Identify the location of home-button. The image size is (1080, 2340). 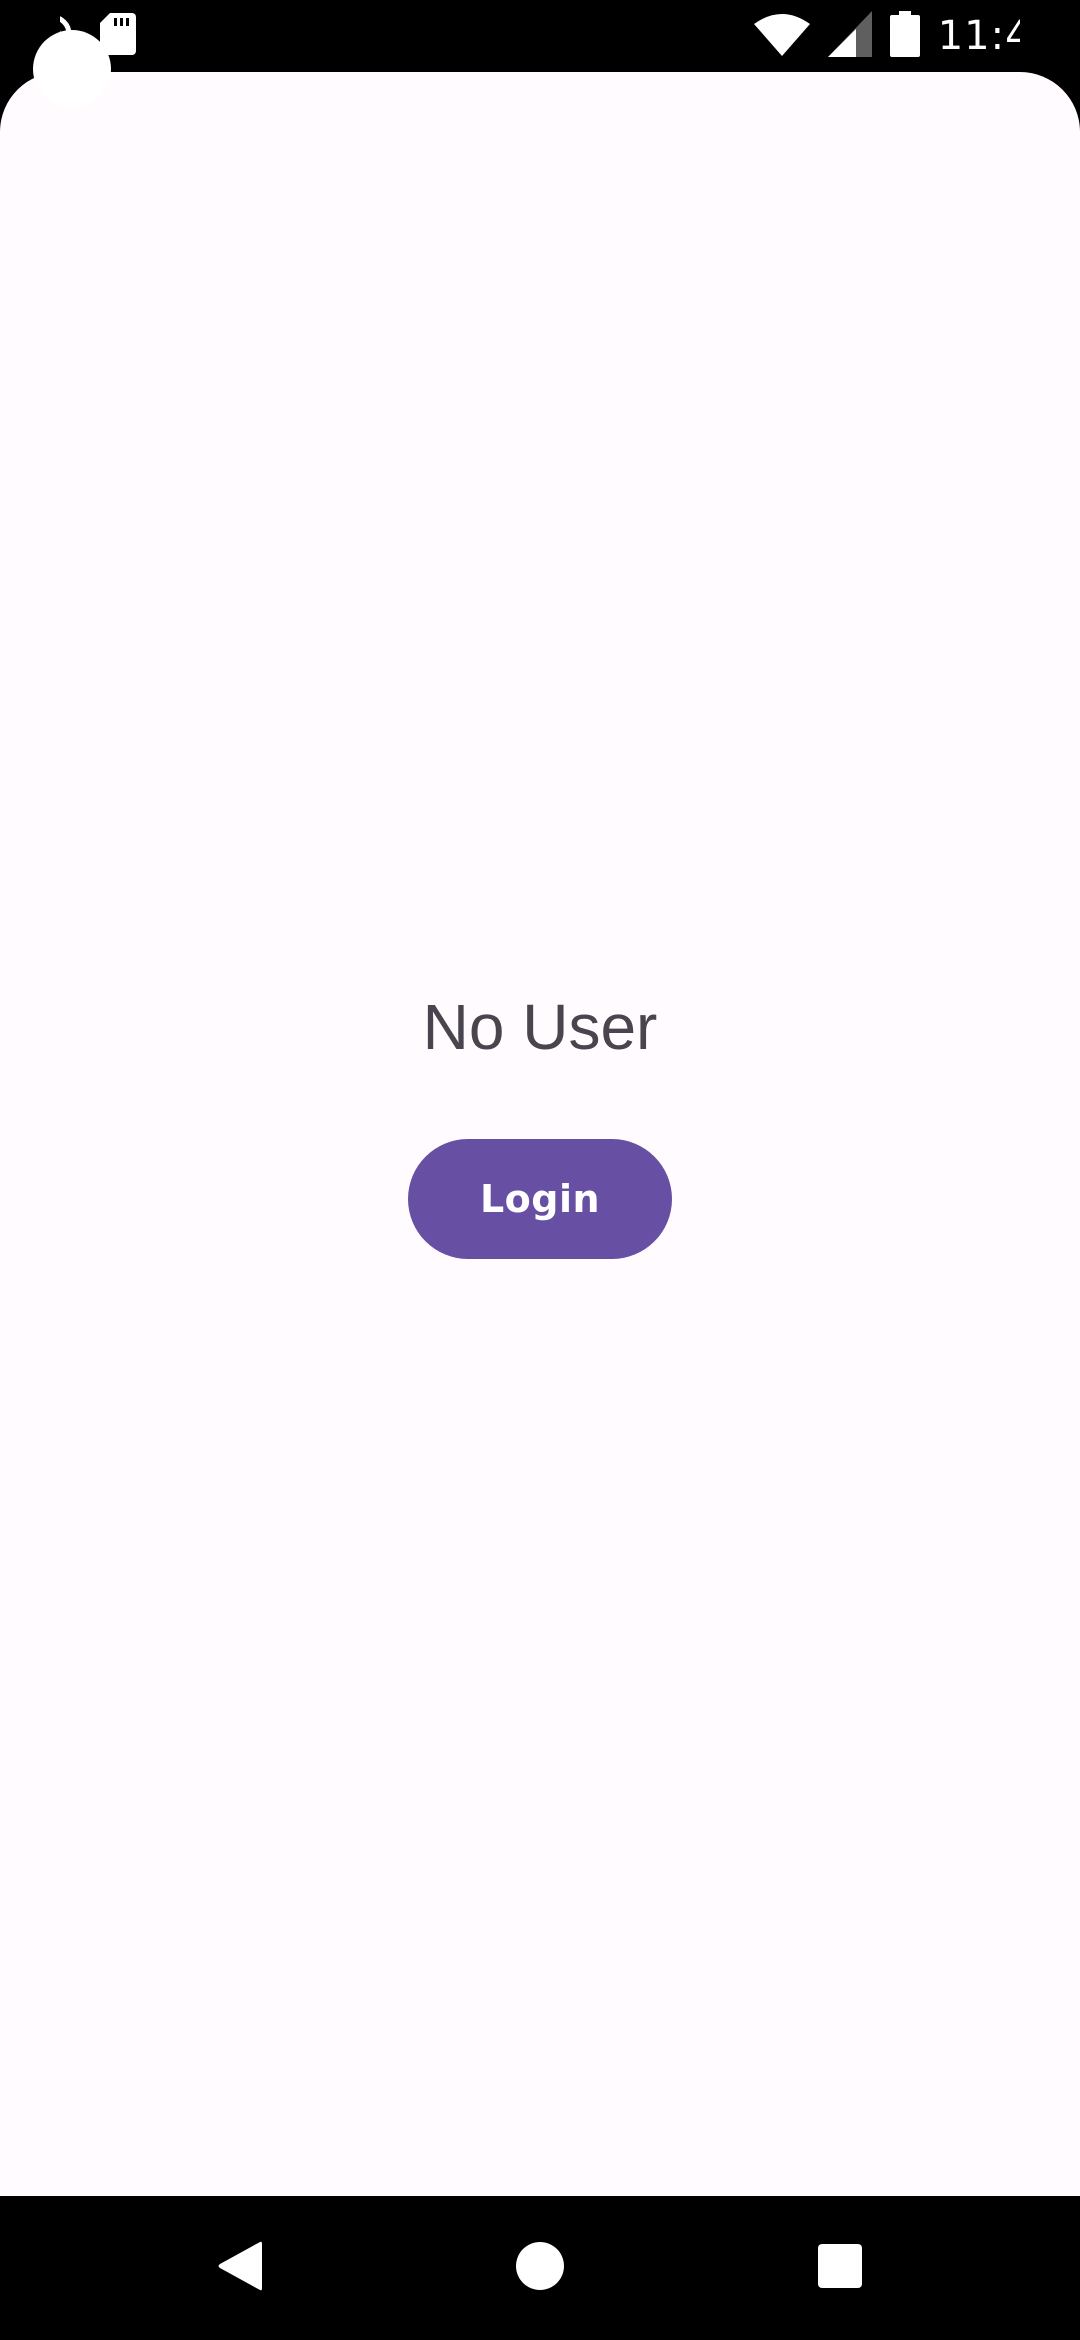
(540, 2268).